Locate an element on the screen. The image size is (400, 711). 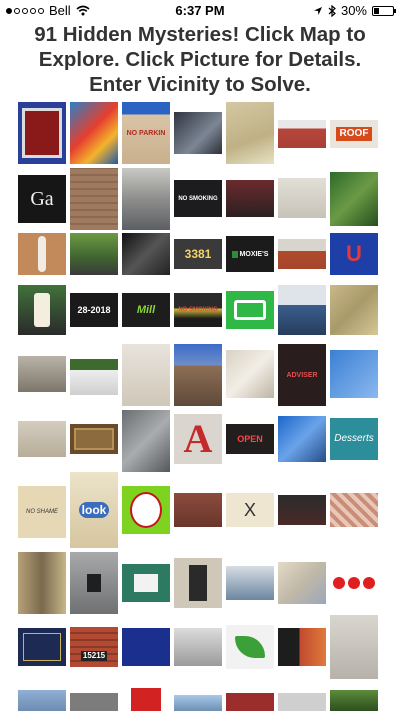
photo-thumbnail: 28-2018 is located at coordinates (94, 310).